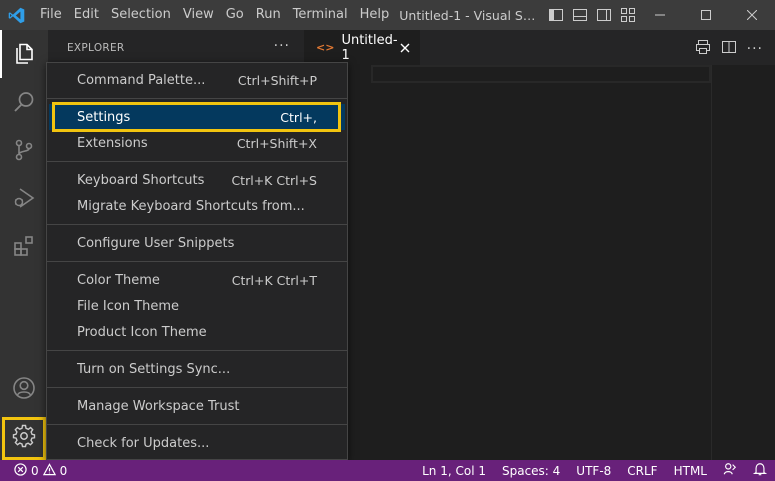 Image resolution: width=775 pixels, height=481 pixels. What do you see at coordinates (531, 471) in the screenshot?
I see `indentation: Spaces: 4` at bounding box center [531, 471].